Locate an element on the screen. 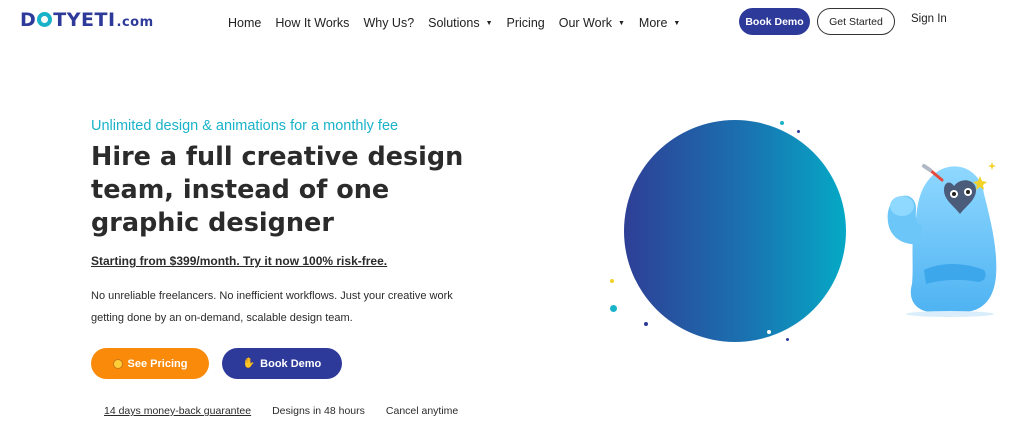 Image resolution: width=1024 pixels, height=436 pixels. yeti-mascot-icon is located at coordinates (942, 239).